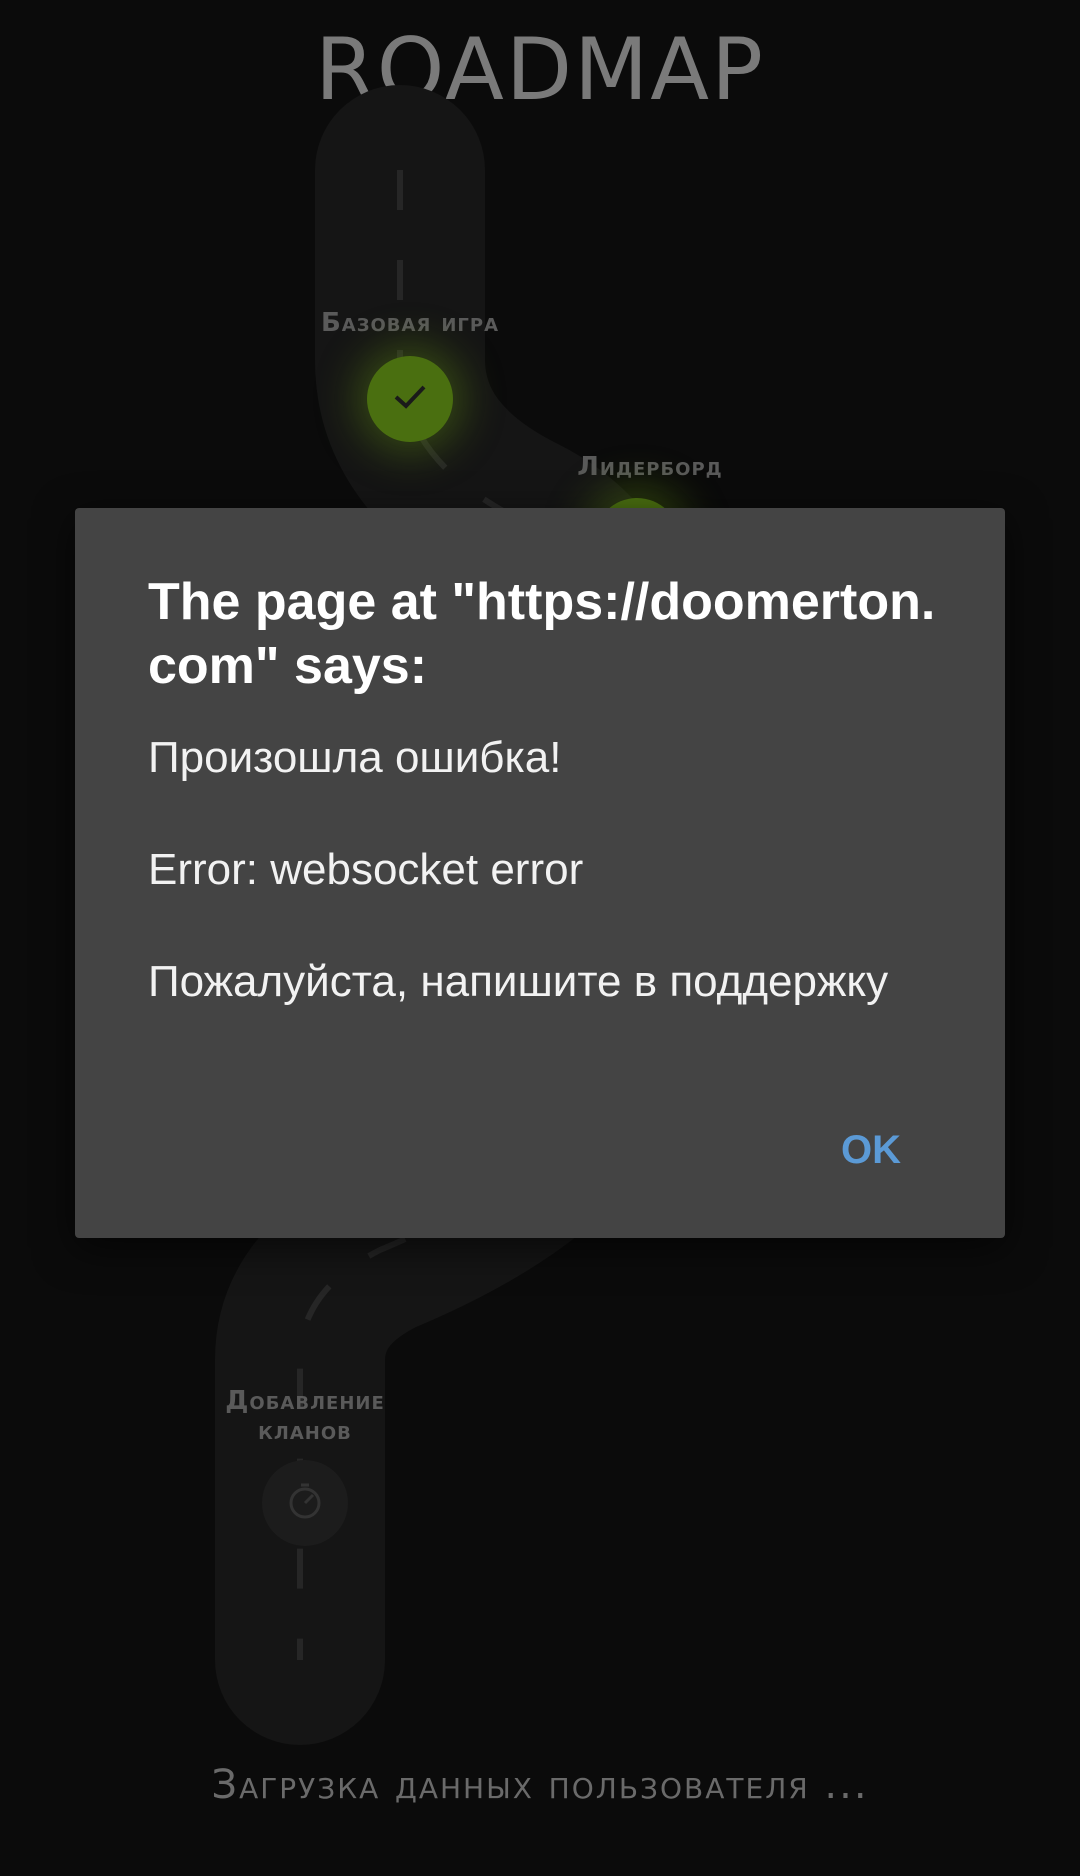  Describe the element at coordinates (366, 869) in the screenshot. I see `error-detail: Error: websocket error` at that location.